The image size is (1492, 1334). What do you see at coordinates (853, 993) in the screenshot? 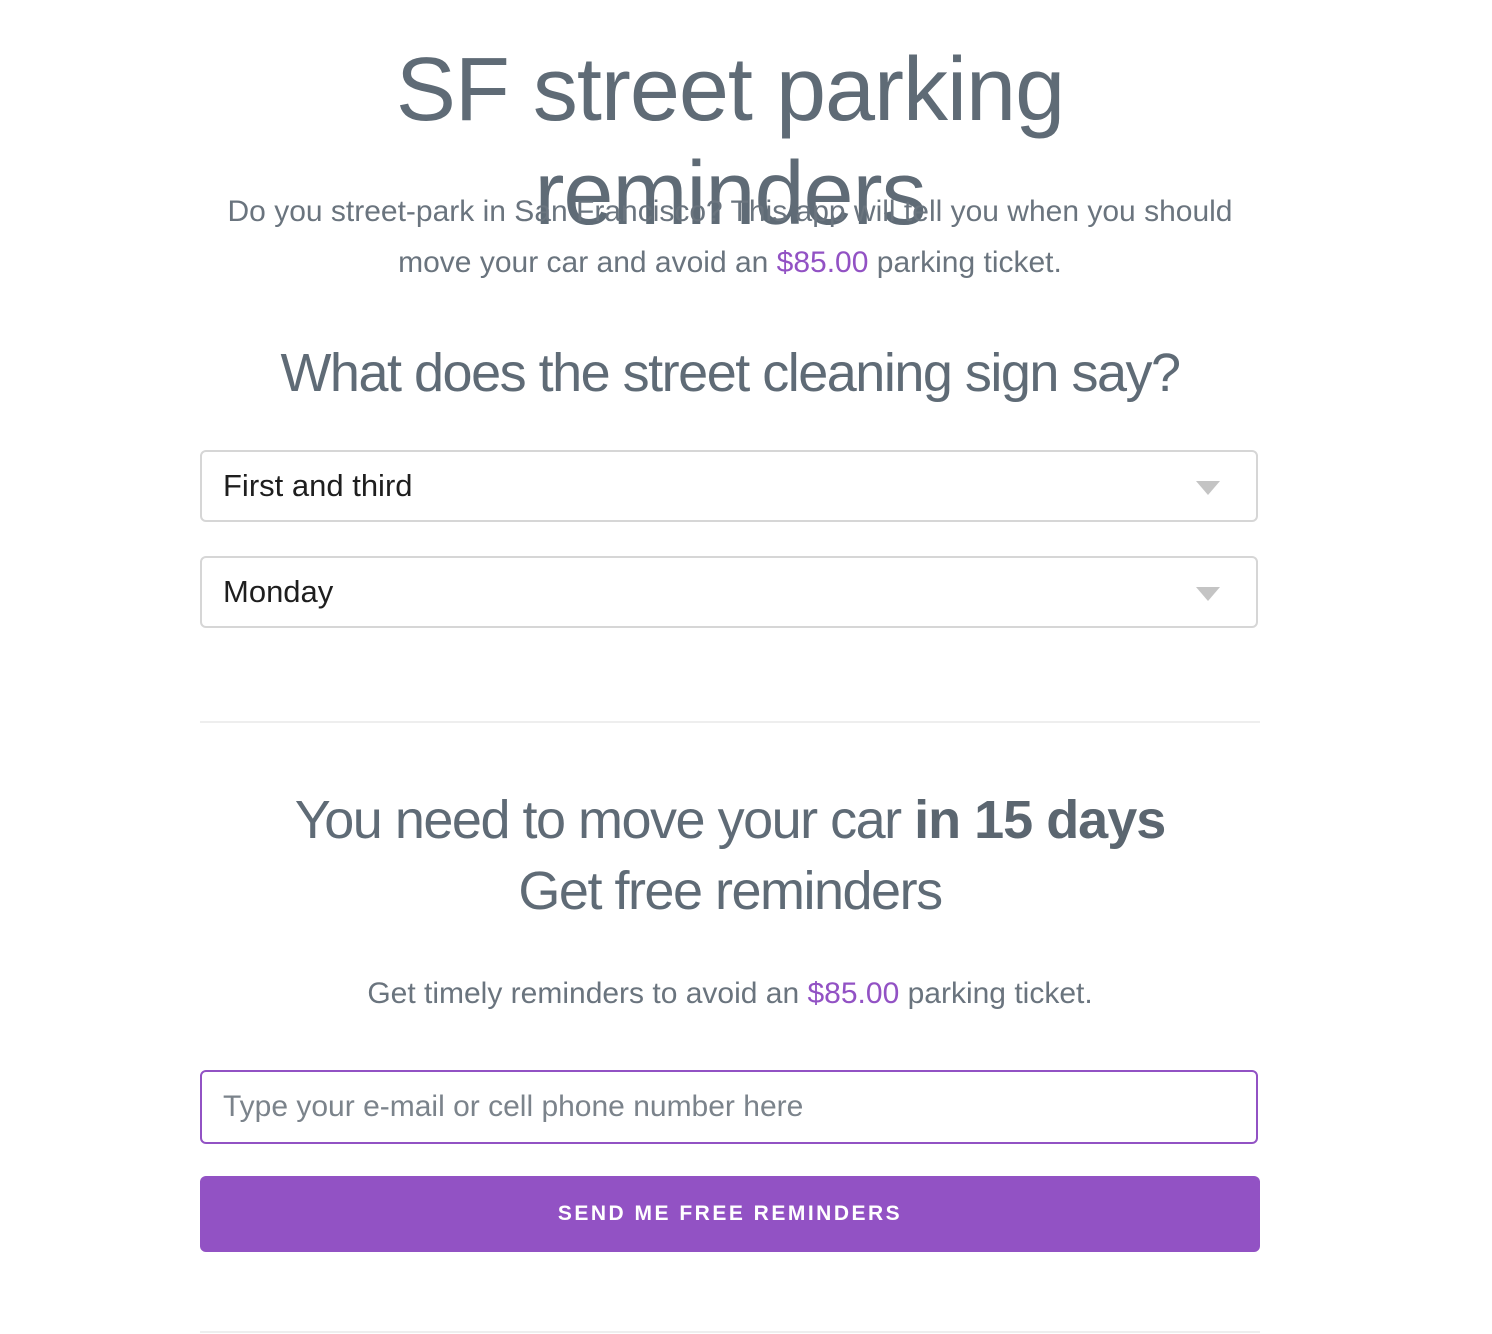
I see `reminder-ticket-price: $85.00` at bounding box center [853, 993].